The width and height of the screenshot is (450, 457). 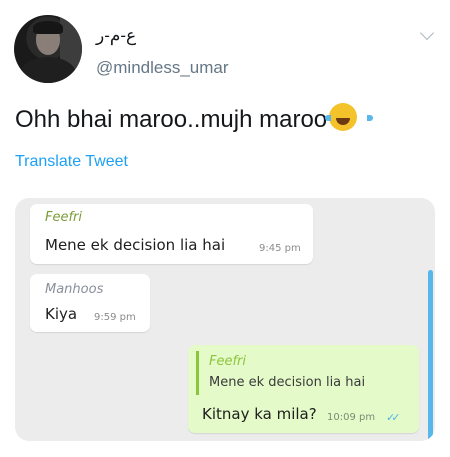 What do you see at coordinates (71, 162) in the screenshot?
I see `translate-tweet-link: Translate Tweet` at bounding box center [71, 162].